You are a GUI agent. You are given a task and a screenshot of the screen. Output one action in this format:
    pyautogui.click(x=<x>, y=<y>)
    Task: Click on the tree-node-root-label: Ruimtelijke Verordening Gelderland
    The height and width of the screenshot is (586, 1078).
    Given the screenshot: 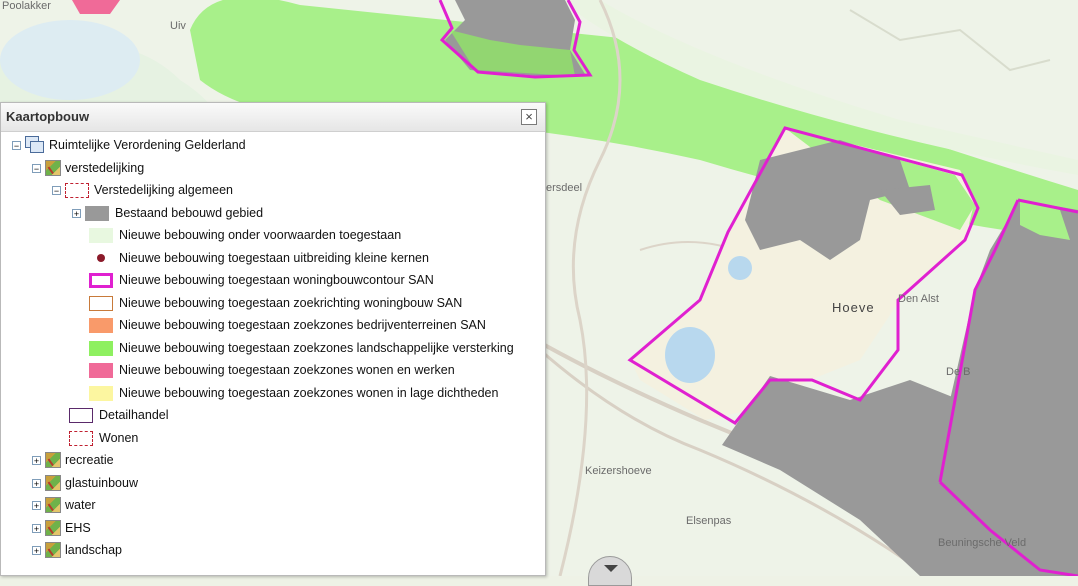 What is the action you would take?
    pyautogui.click(x=147, y=145)
    